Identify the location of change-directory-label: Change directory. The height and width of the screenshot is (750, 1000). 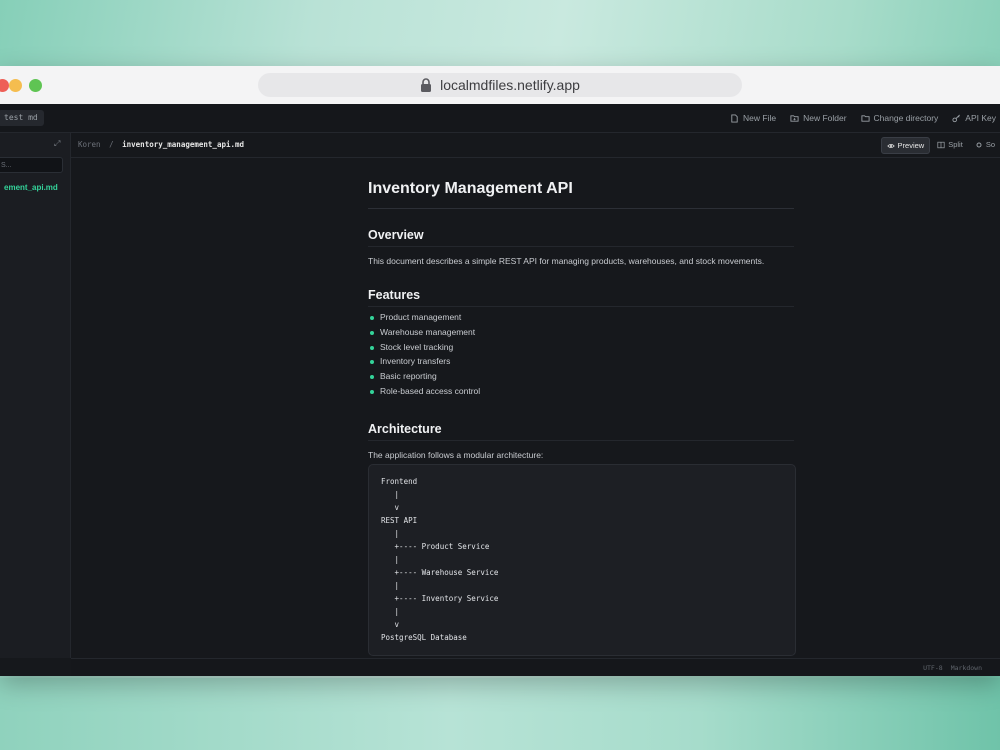
(906, 118).